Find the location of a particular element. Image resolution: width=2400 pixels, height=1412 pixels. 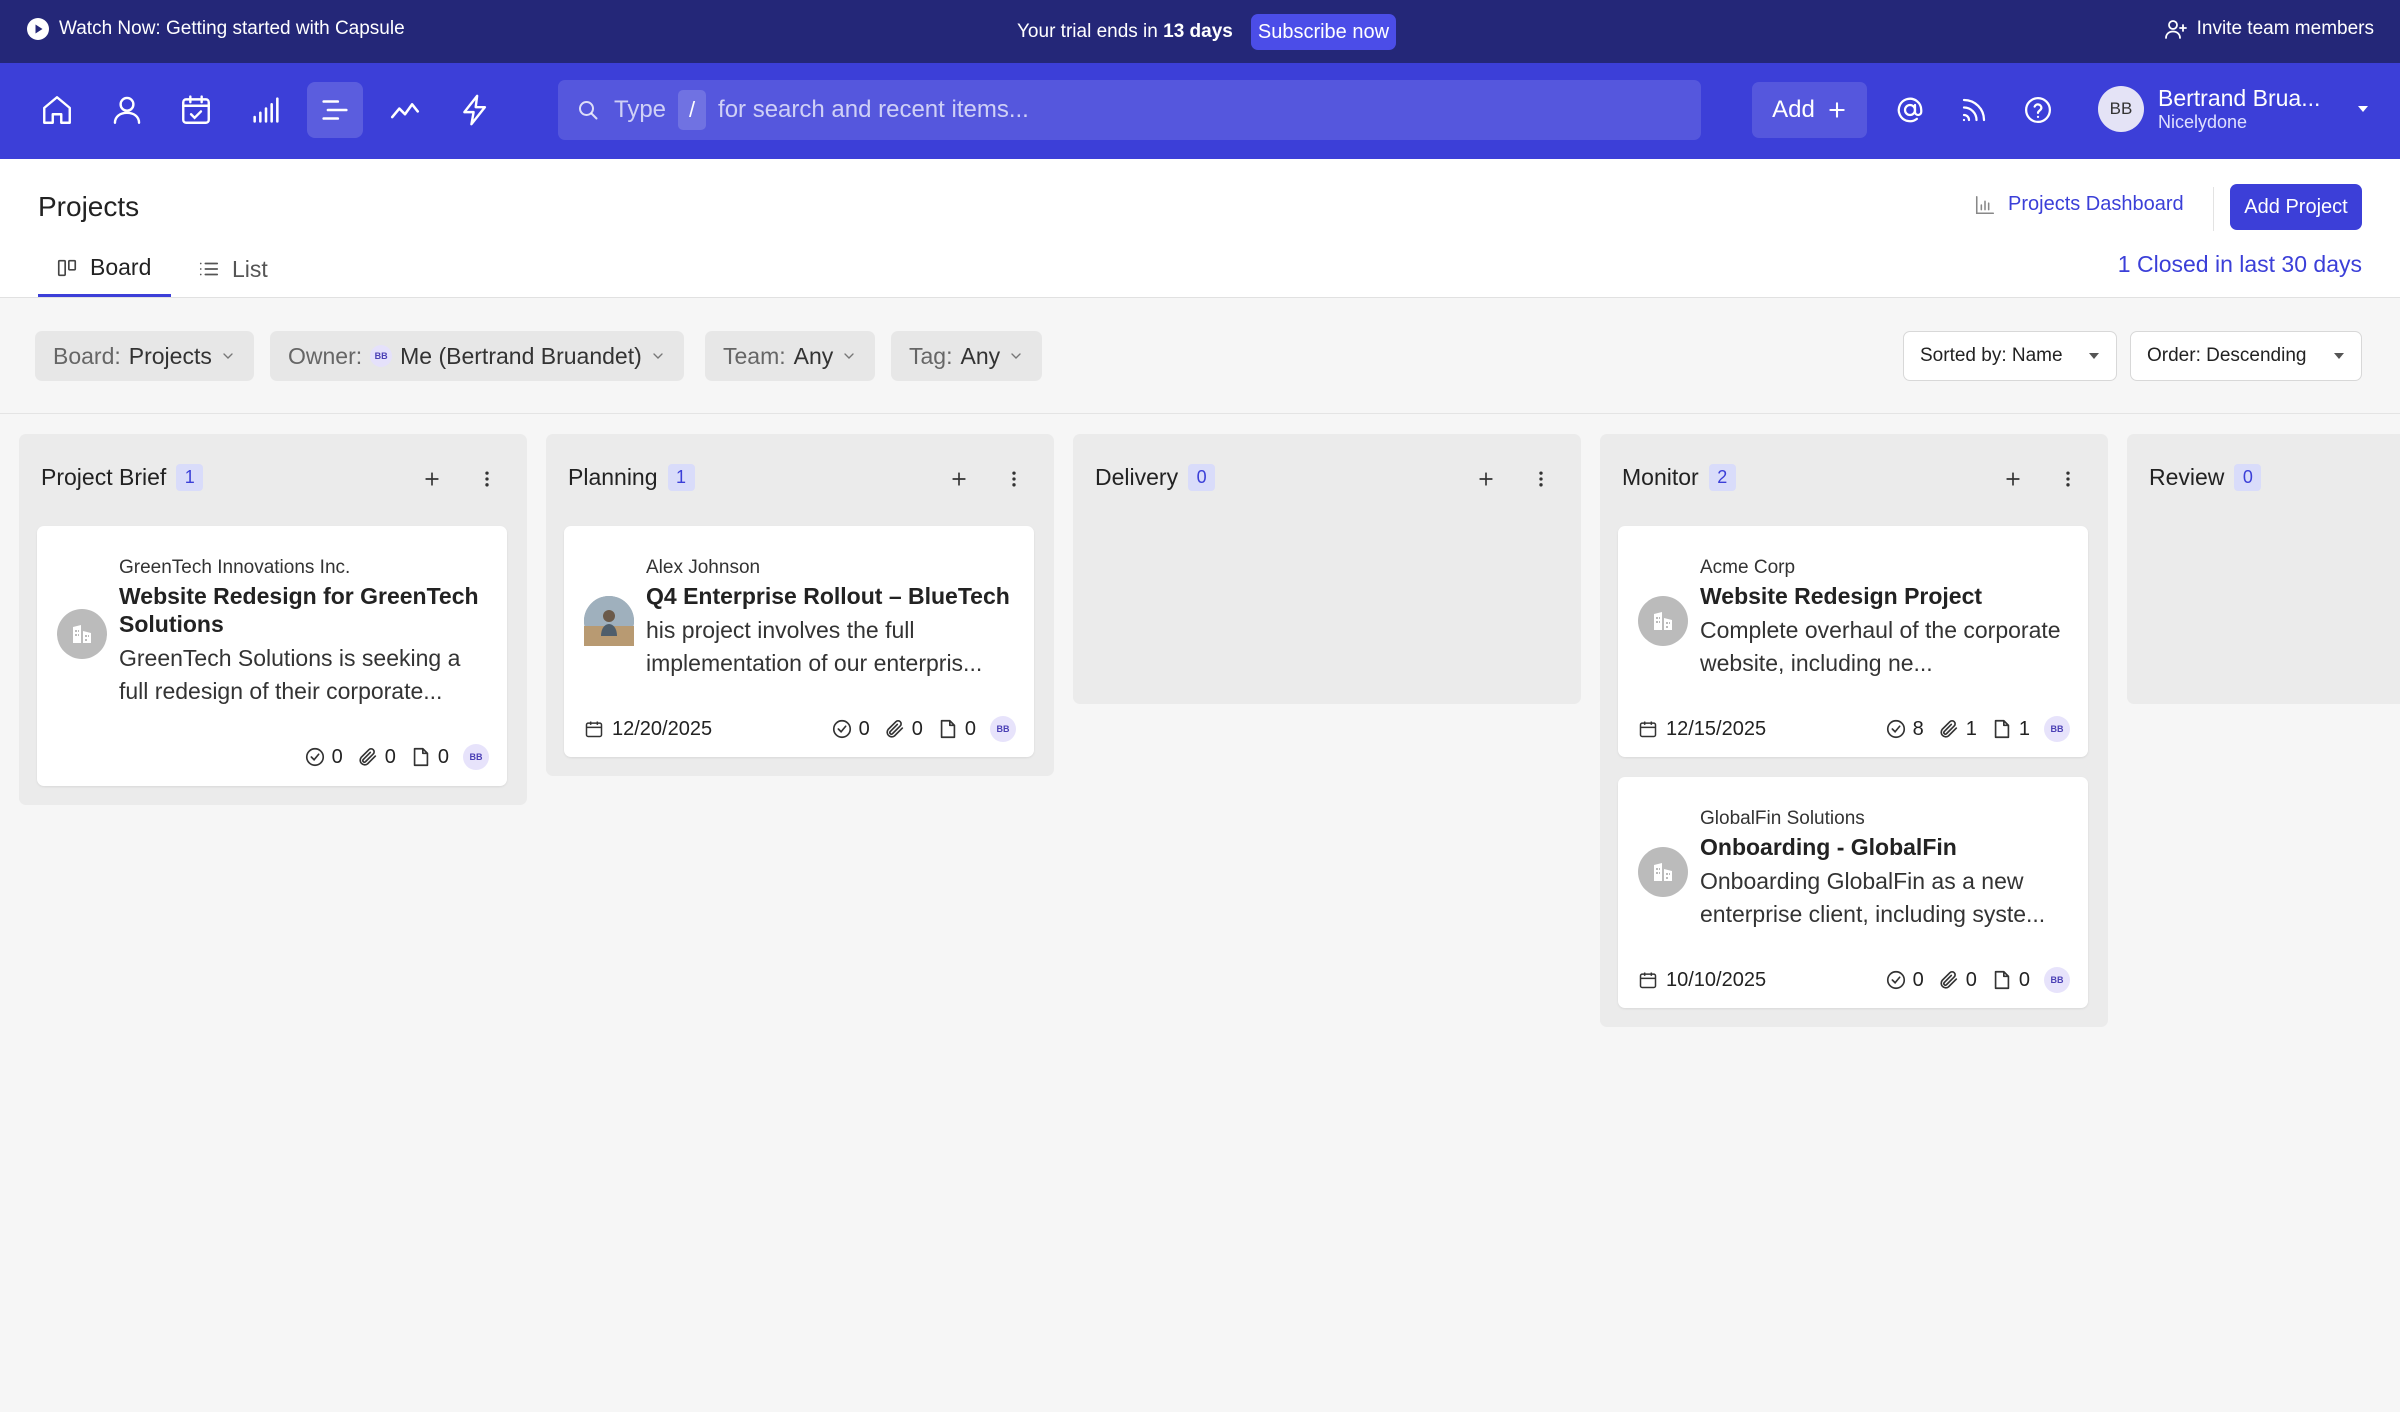

add-project-button: Add Project is located at coordinates (2296, 207).